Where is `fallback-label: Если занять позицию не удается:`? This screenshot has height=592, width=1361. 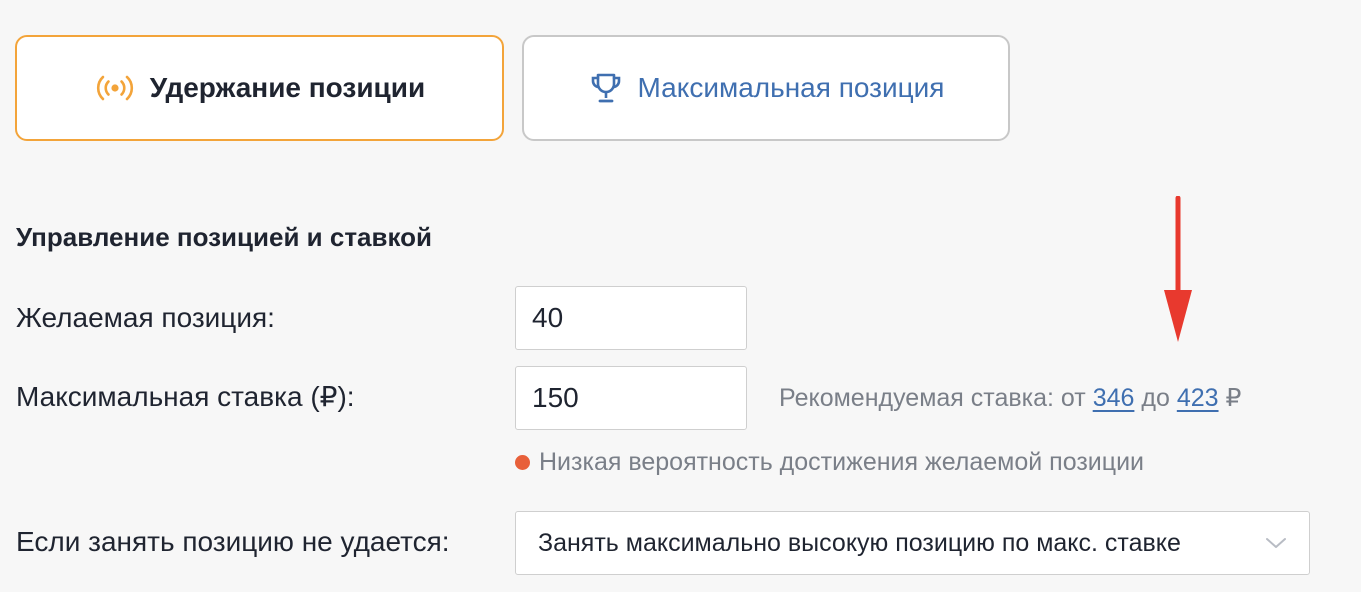
fallback-label: Если занять позицию не удается: is located at coordinates (233, 541).